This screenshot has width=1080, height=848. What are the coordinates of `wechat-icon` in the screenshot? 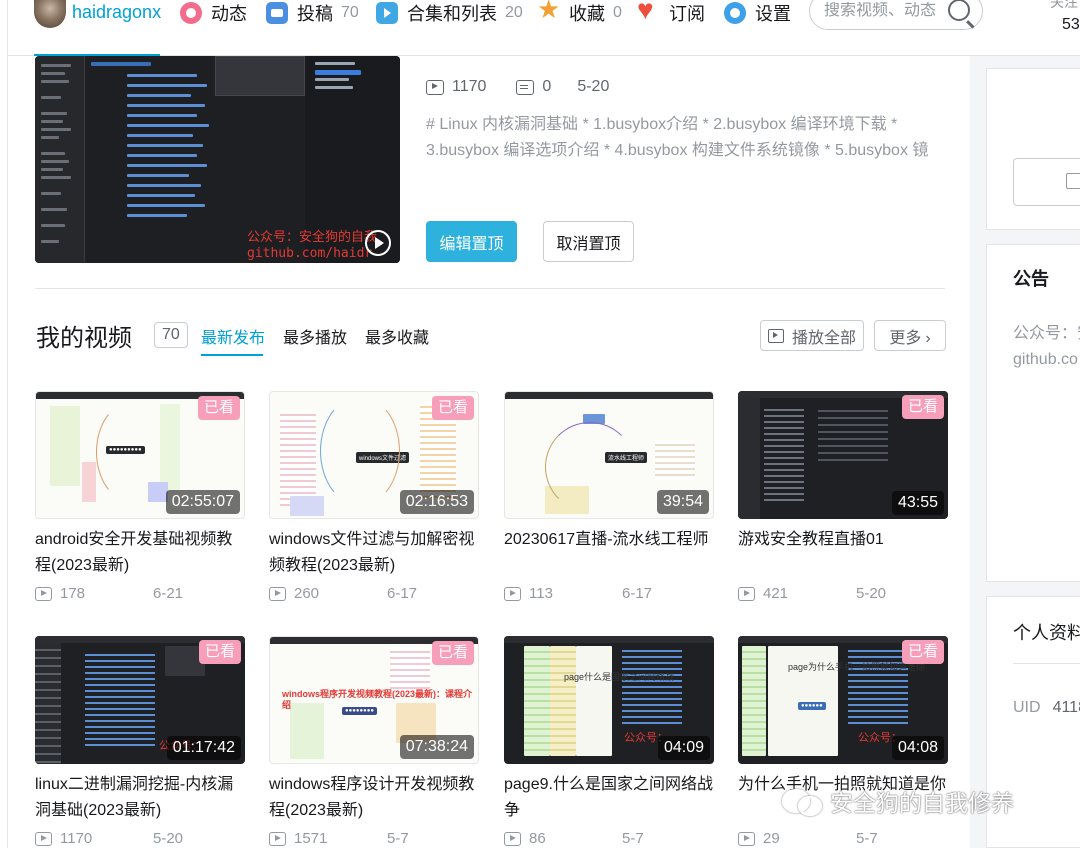 It's located at (802, 801).